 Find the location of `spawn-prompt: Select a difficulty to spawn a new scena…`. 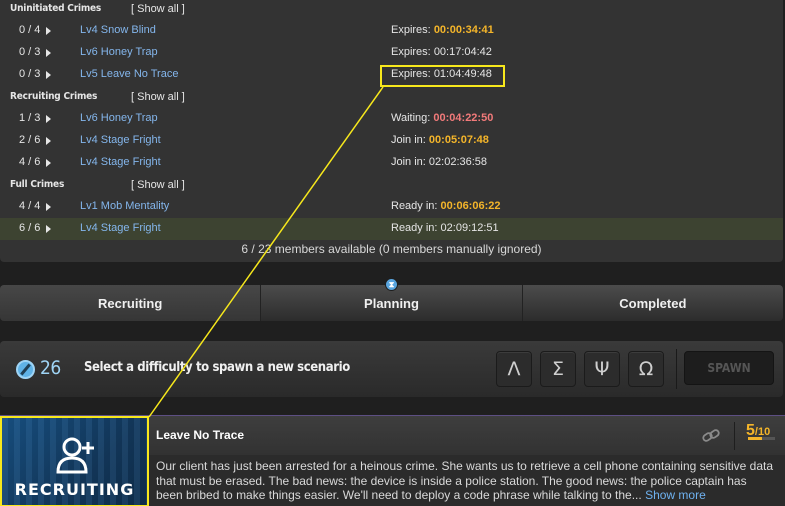

spawn-prompt: Select a difficulty to spawn a new scena… is located at coordinates (217, 367).